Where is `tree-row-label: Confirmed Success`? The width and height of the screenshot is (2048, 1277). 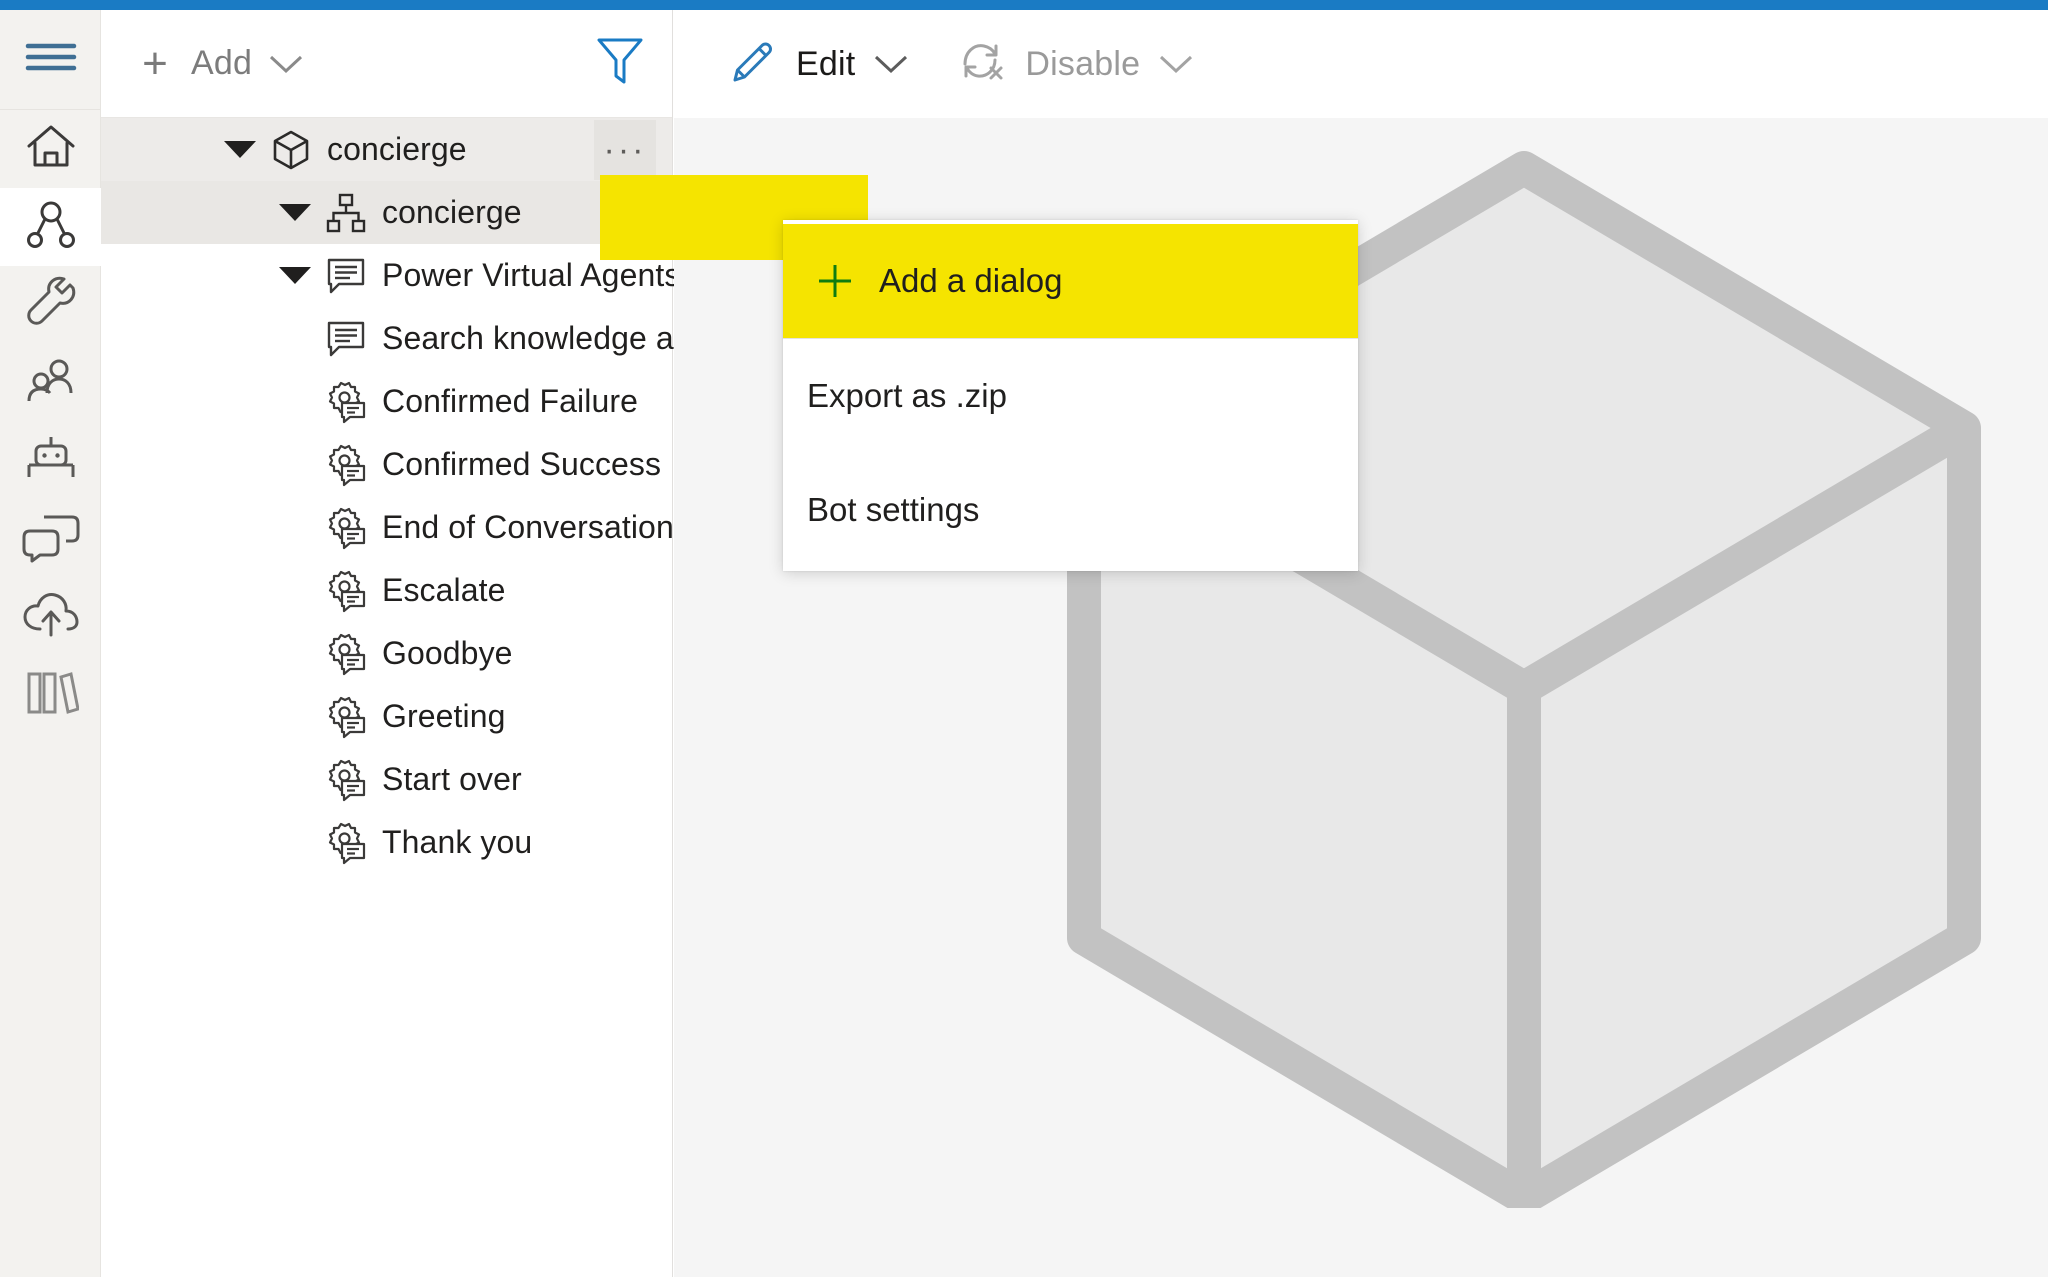
tree-row-label: Confirmed Success is located at coordinates (522, 464).